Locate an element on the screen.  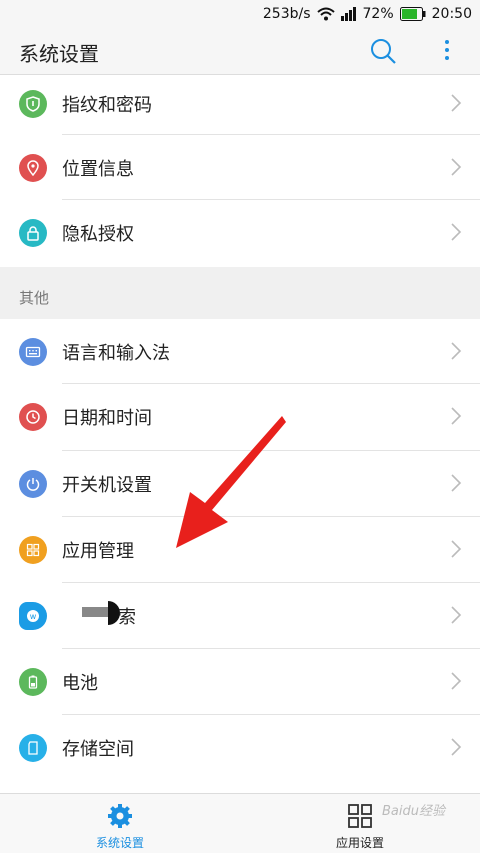
signal-icon is located at coordinates (348, 14).